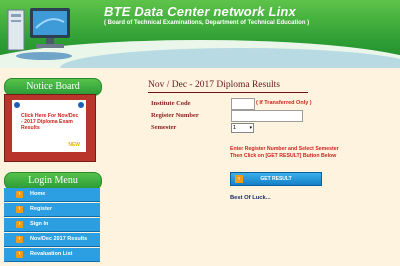  What do you see at coordinates (164, 127) in the screenshot?
I see `semester-label: Semester` at bounding box center [164, 127].